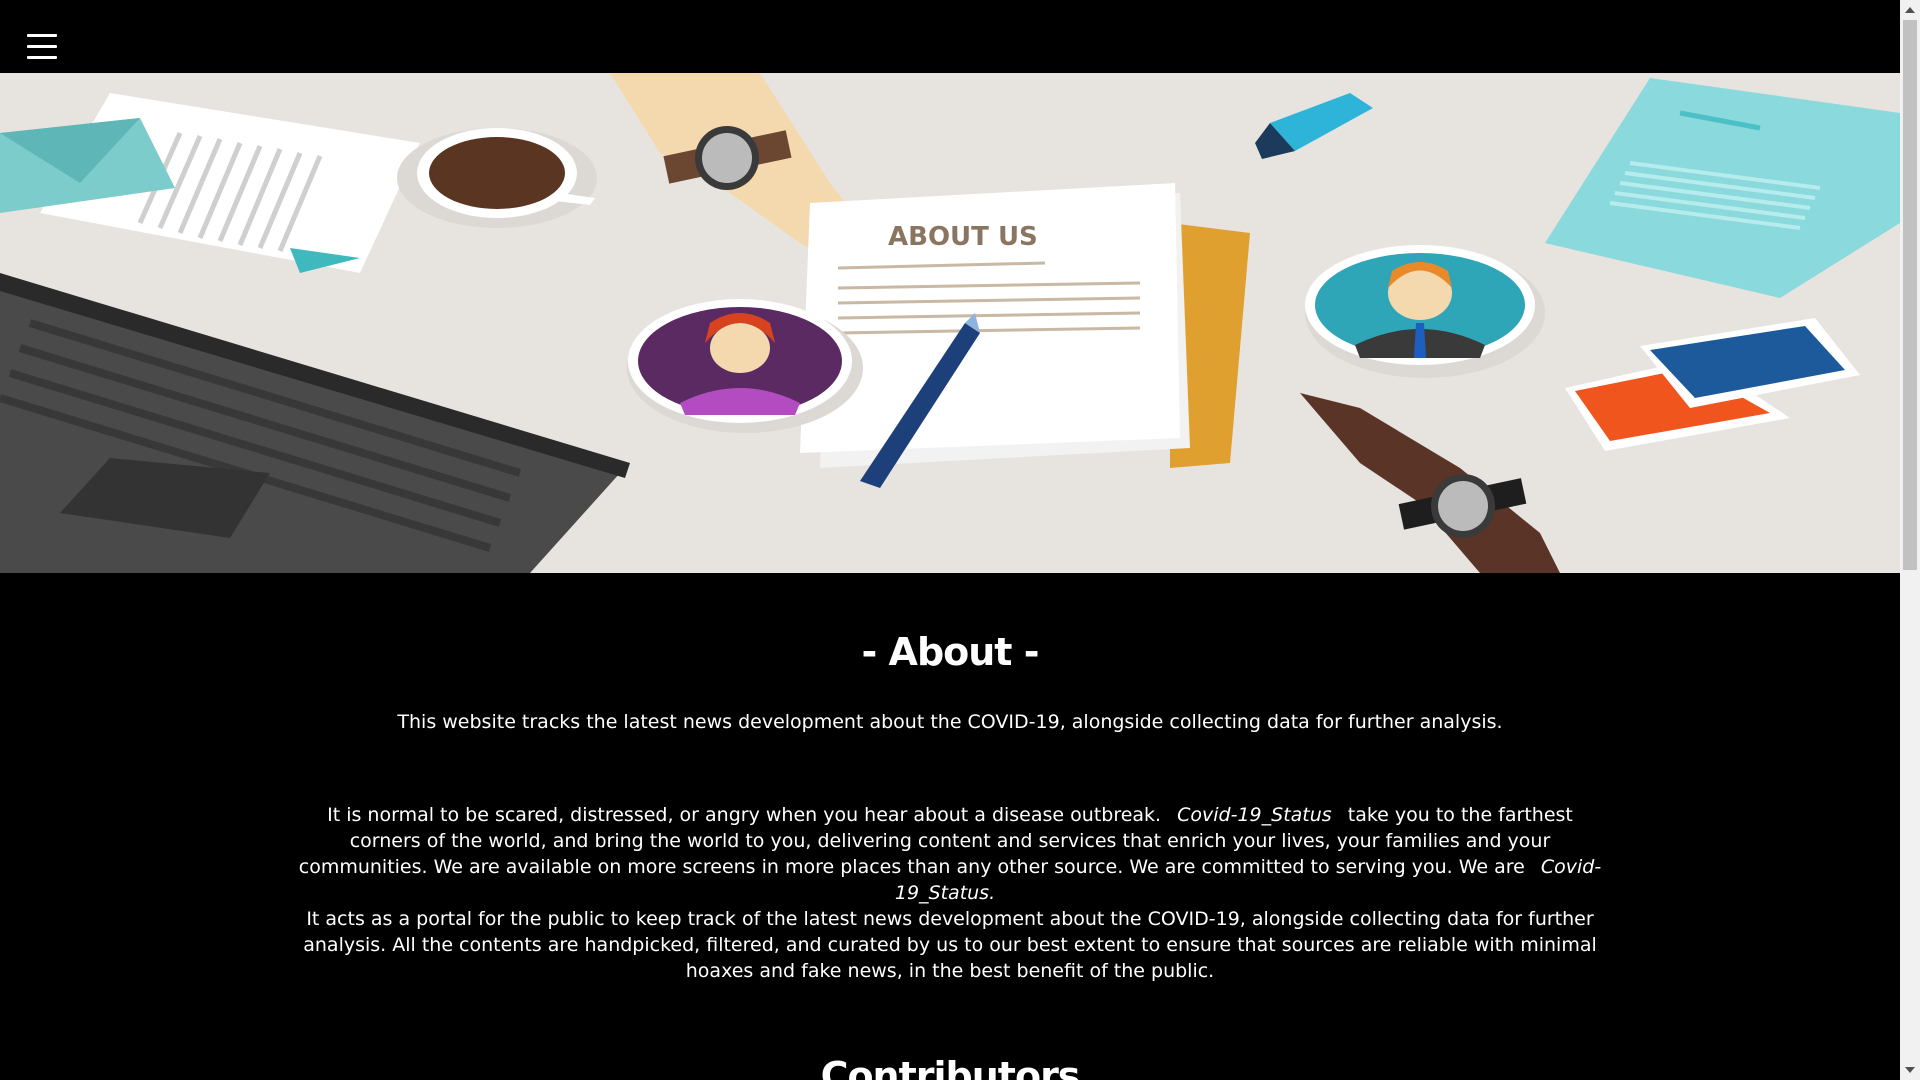  I want to click on page-scrollbar, so click(1910, 540).